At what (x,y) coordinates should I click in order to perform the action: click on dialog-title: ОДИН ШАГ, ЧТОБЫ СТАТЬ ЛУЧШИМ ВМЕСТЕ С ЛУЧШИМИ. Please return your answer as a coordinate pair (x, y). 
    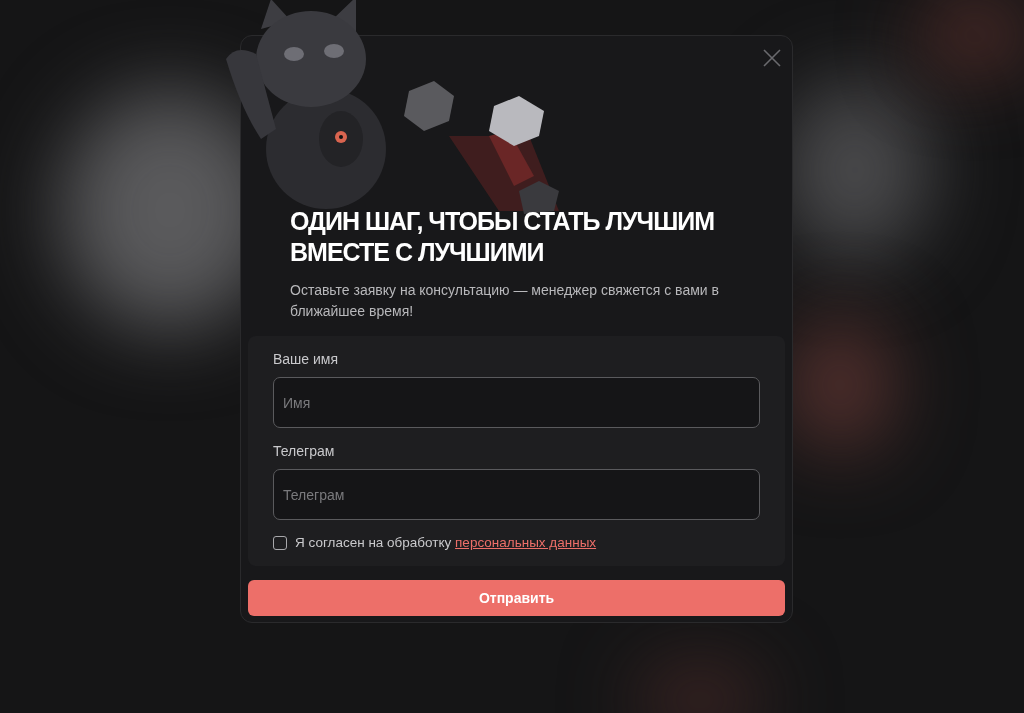
    Looking at the image, I should click on (503, 237).